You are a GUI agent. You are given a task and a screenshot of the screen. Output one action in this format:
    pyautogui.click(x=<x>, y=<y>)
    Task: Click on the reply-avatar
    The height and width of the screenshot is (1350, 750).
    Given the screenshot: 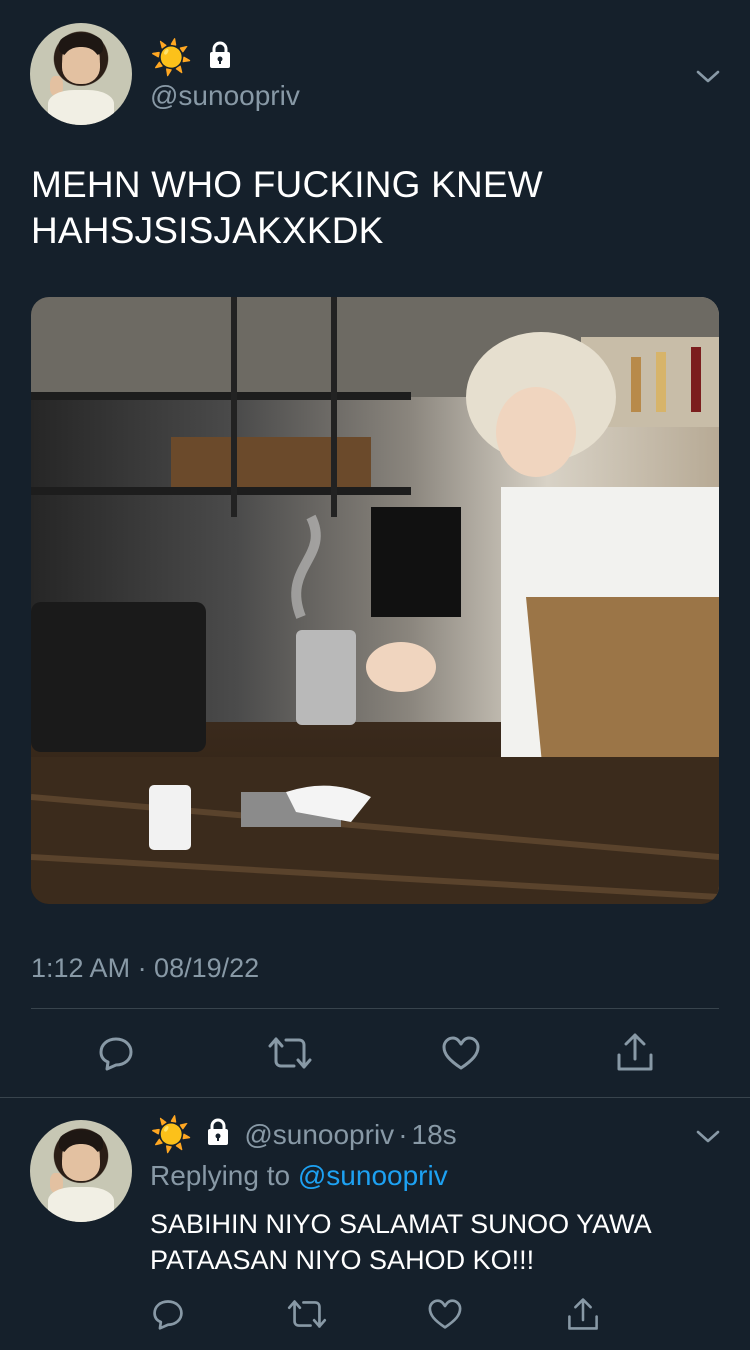 What is the action you would take?
    pyautogui.click(x=81, y=1171)
    